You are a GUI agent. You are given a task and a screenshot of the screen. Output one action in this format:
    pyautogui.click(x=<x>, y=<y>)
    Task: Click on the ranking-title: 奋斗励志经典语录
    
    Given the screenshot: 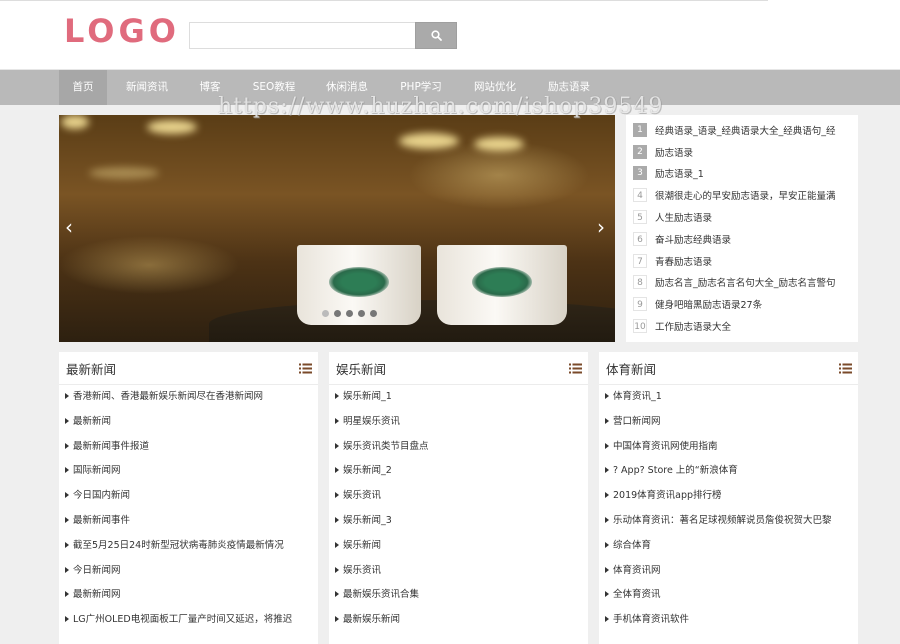 What is the action you would take?
    pyautogui.click(x=693, y=239)
    